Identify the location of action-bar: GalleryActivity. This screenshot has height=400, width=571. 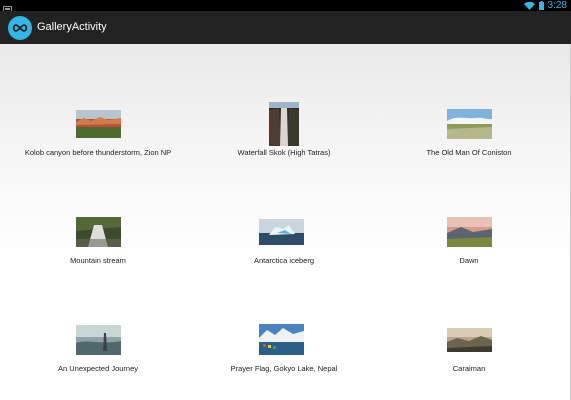
(285, 27).